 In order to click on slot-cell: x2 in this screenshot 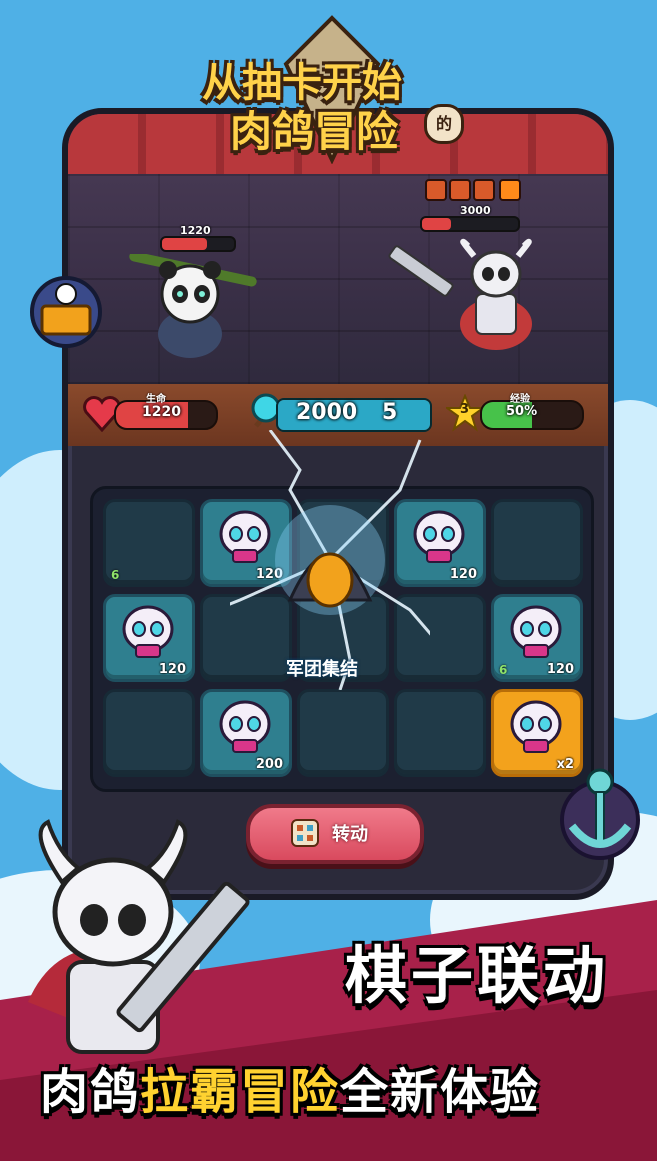, I will do `click(537, 733)`.